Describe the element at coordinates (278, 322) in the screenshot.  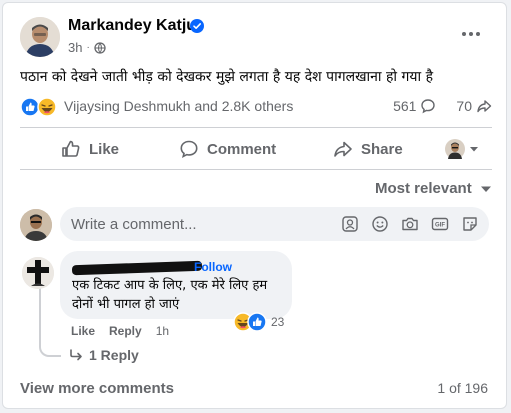
I see `comment-reaction-count: 23` at that location.